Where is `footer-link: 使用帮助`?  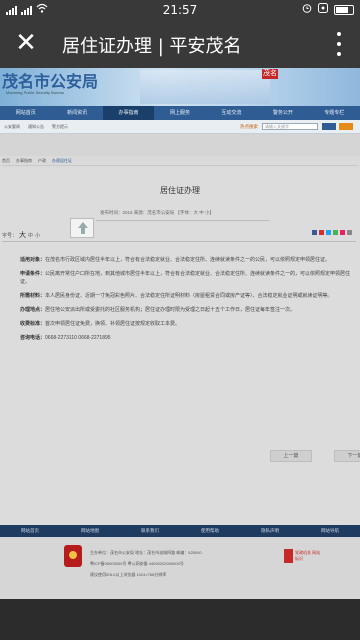 footer-link: 使用帮助 is located at coordinates (210, 531).